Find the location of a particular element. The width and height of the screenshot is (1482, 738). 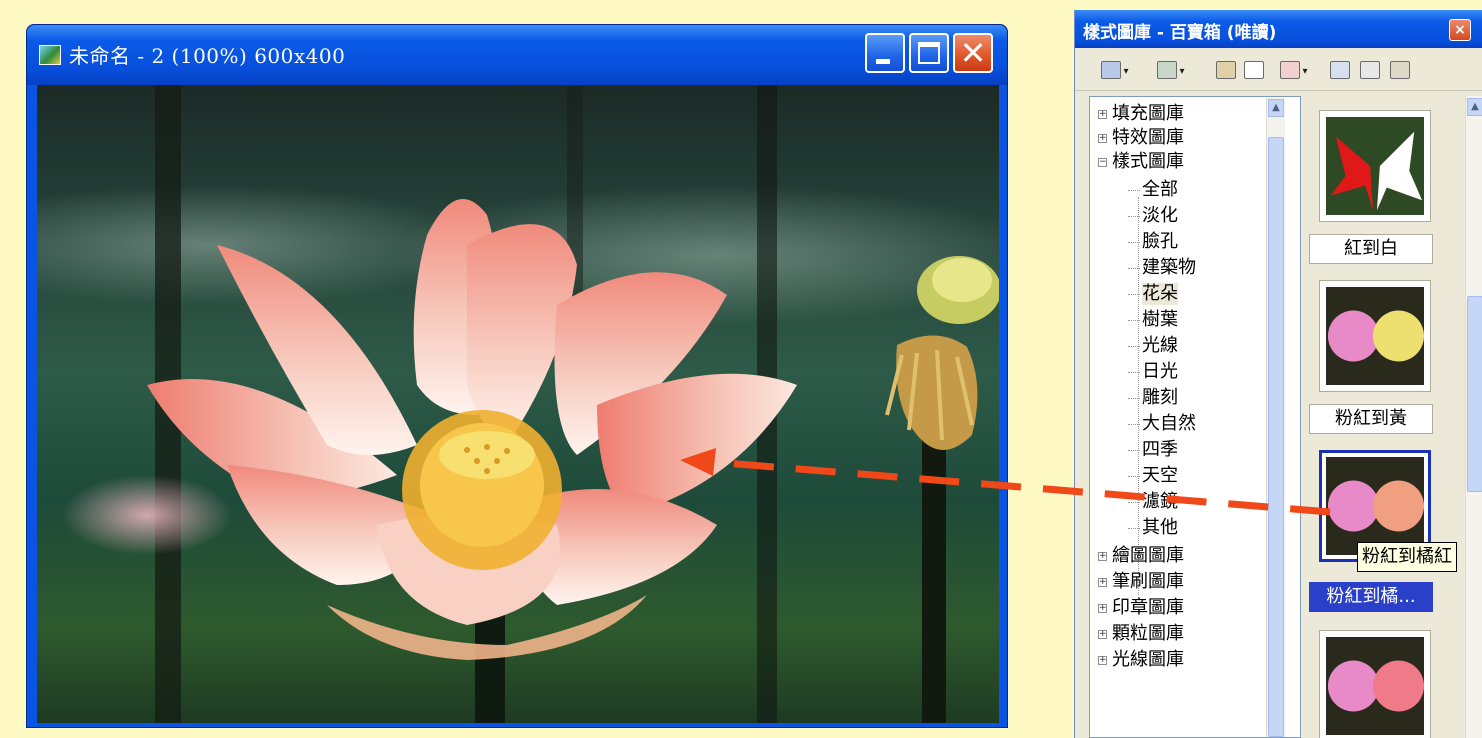

style-label: 粉紅到黃 is located at coordinates (1371, 419).